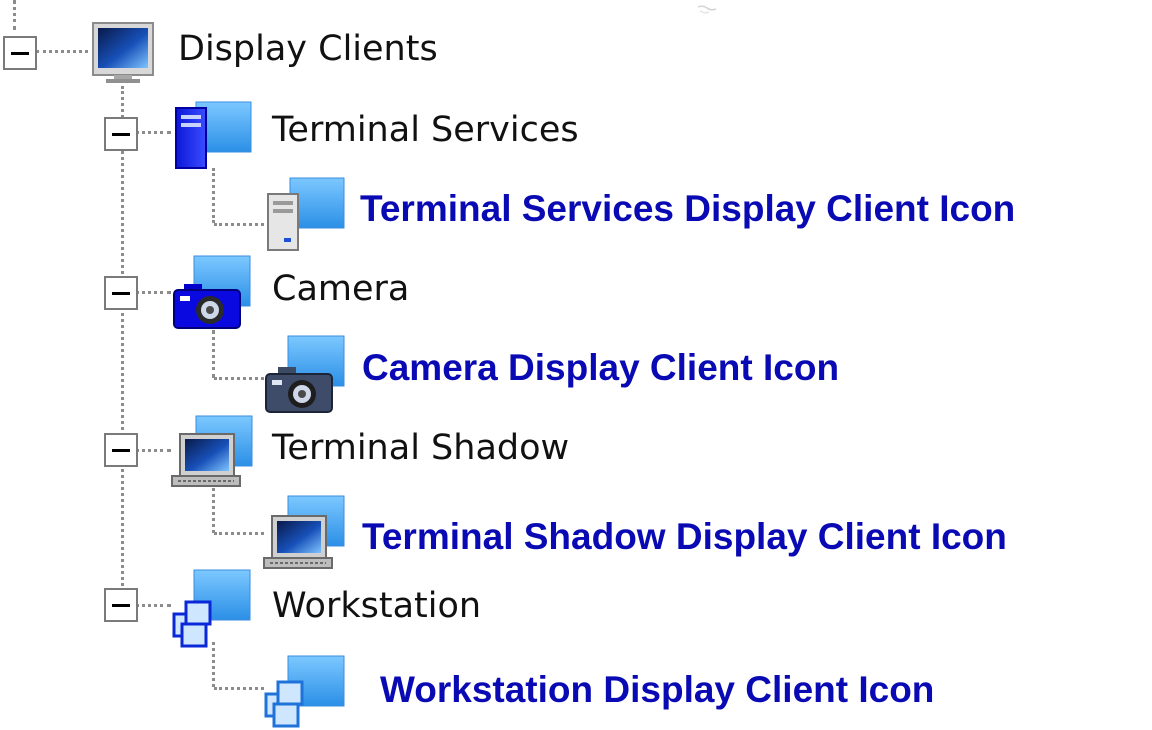  What do you see at coordinates (425, 130) in the screenshot?
I see `node-label-terminal-services: Terminal Services` at bounding box center [425, 130].